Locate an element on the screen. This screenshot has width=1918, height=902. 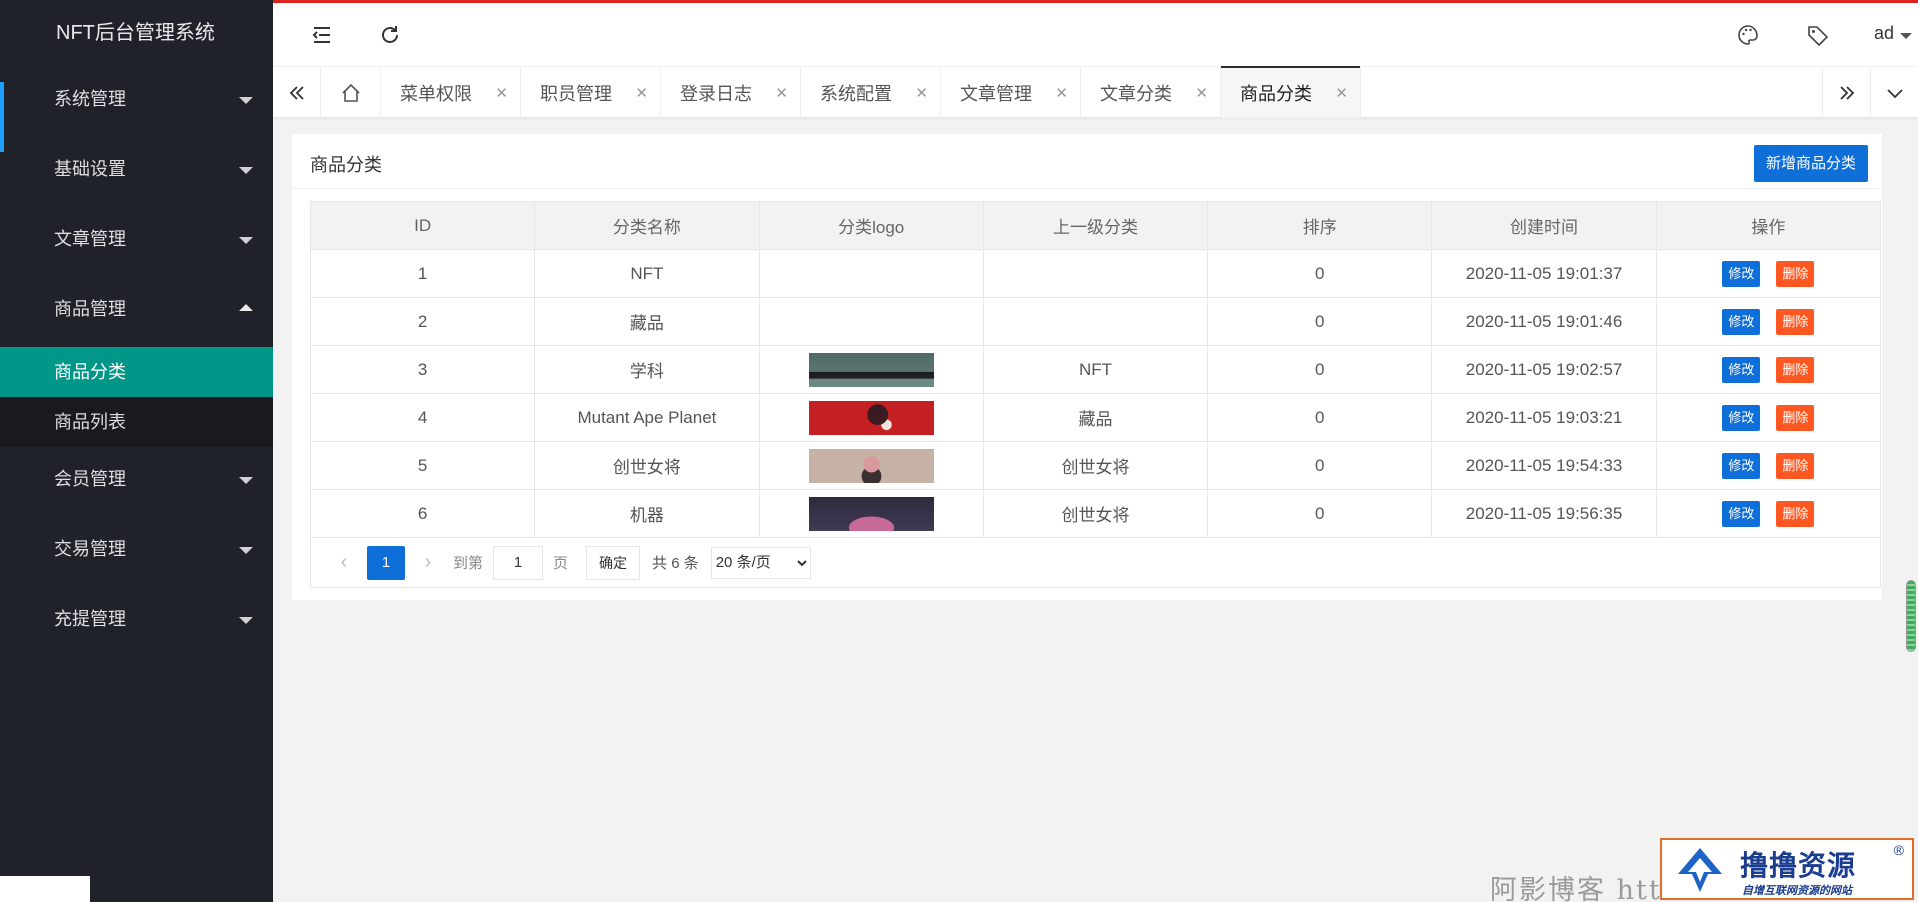
table-row: 3 学科 NFT 0 2020-11-05 19:02:57 修改 删除 is located at coordinates (1095, 369).